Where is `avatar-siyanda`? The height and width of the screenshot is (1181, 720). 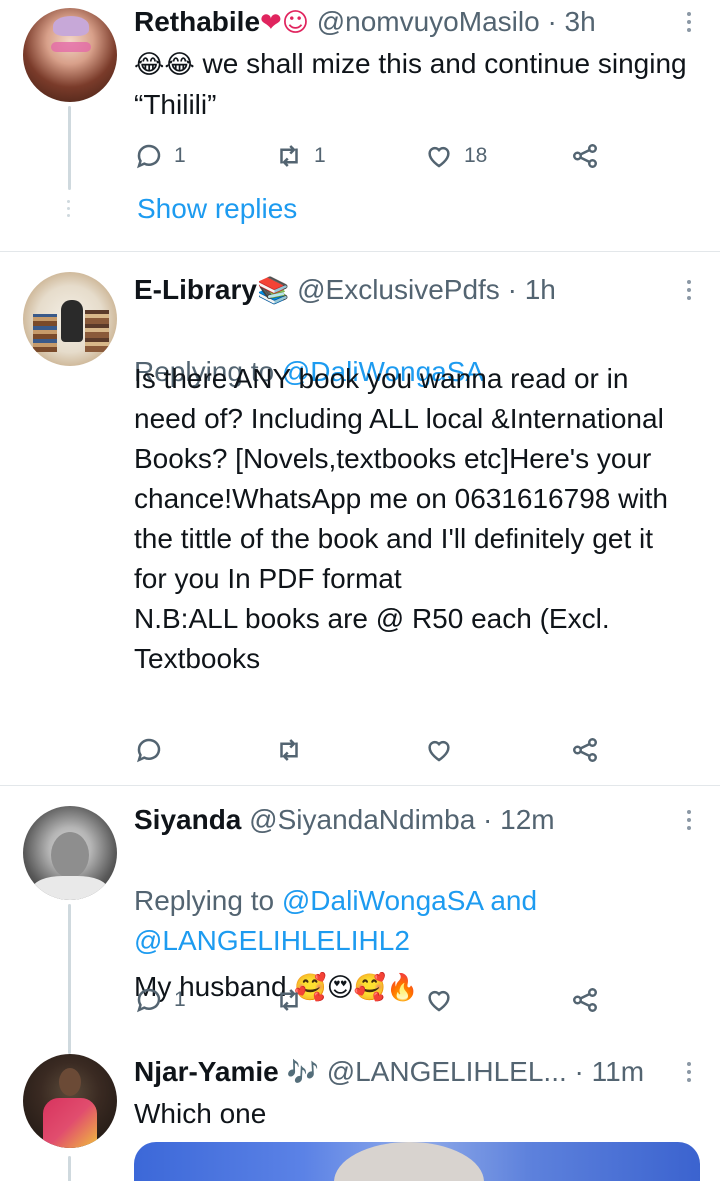
avatar-siyanda is located at coordinates (70, 853).